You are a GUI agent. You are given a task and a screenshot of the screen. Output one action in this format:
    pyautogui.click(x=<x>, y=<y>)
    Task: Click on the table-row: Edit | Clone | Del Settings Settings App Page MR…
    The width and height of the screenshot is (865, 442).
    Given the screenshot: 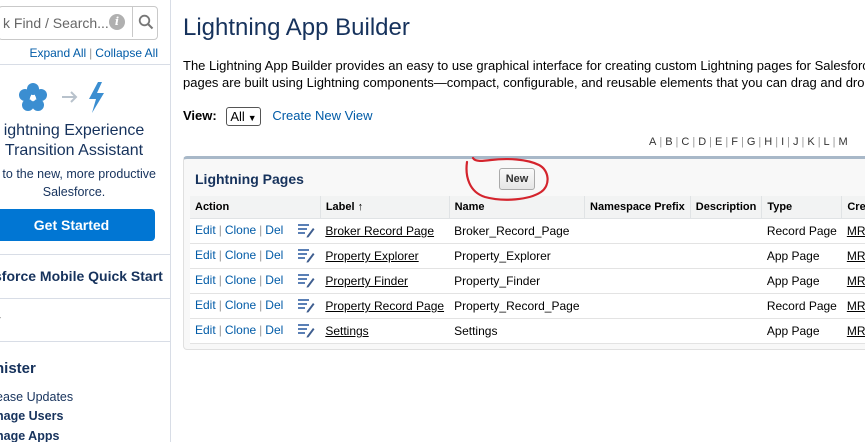 What is the action you would take?
    pyautogui.click(x=527, y=331)
    